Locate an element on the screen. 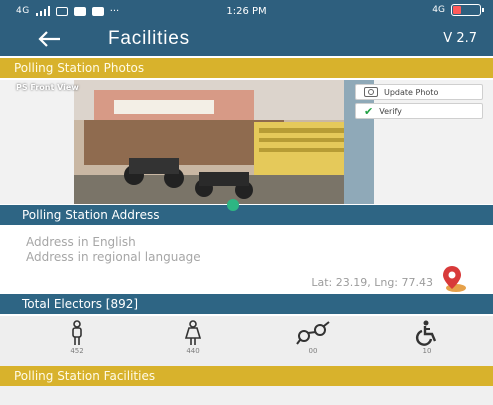 The image size is (493, 405). address-section-header: Polling Station Address is located at coordinates (246, 215).